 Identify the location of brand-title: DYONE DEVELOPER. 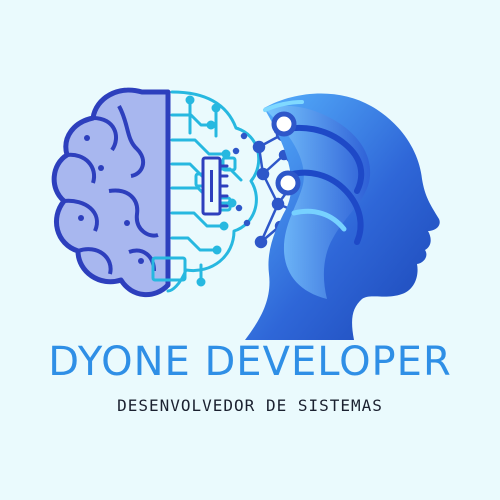
(250, 362).